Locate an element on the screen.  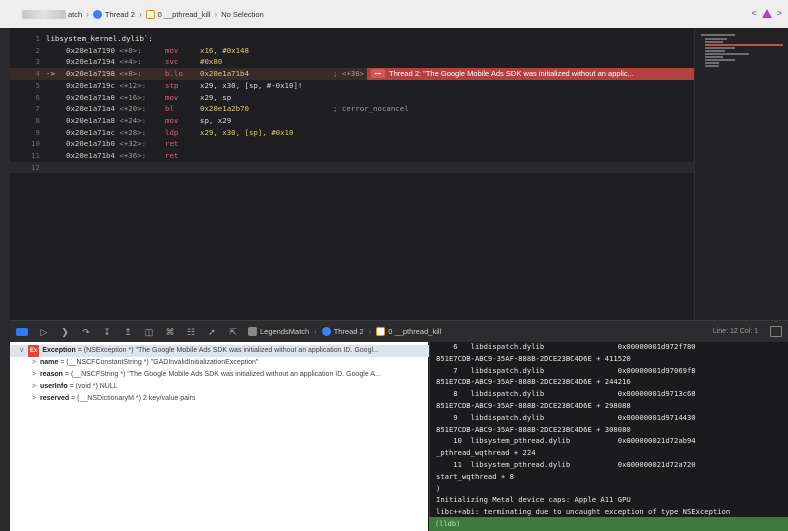
code-line: 1 libsystem_kernel.dylib`: is located at coordinates (352, 39).